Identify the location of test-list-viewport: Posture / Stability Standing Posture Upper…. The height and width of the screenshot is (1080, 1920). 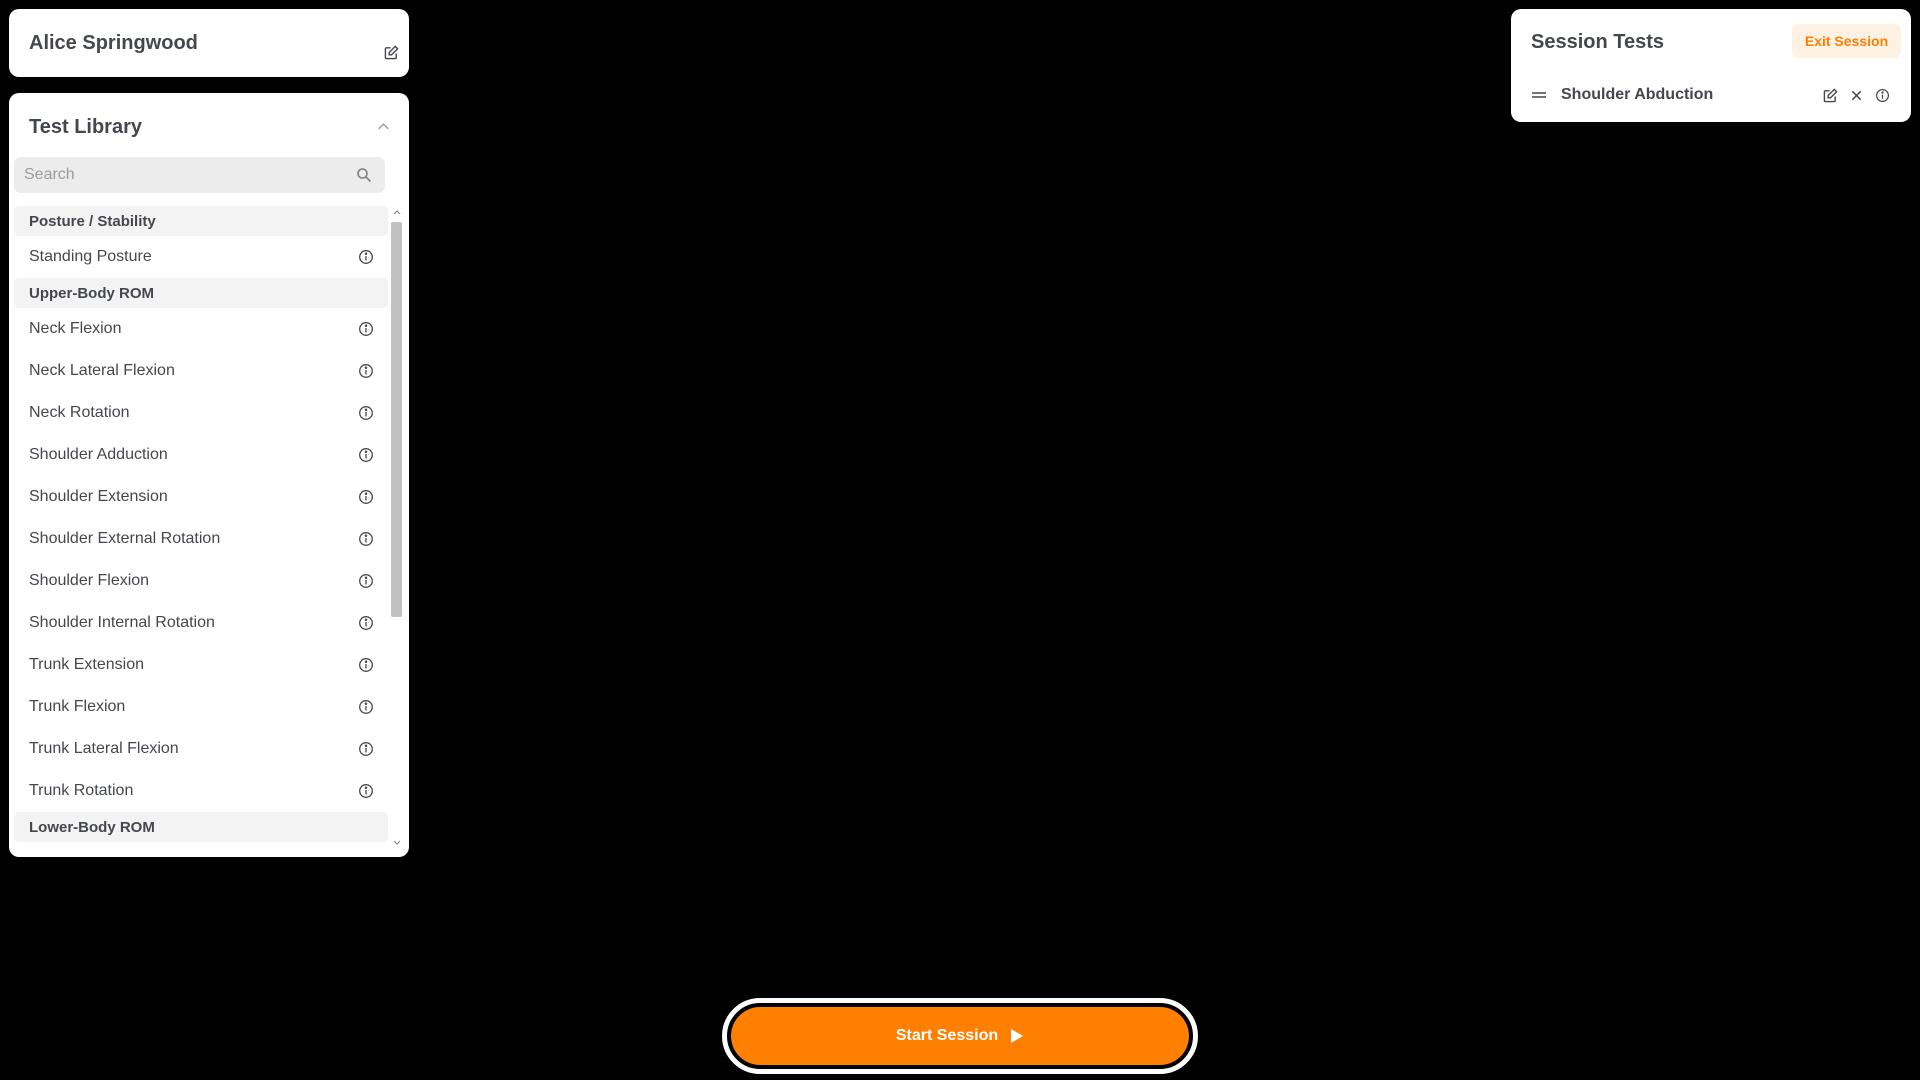
(206, 528).